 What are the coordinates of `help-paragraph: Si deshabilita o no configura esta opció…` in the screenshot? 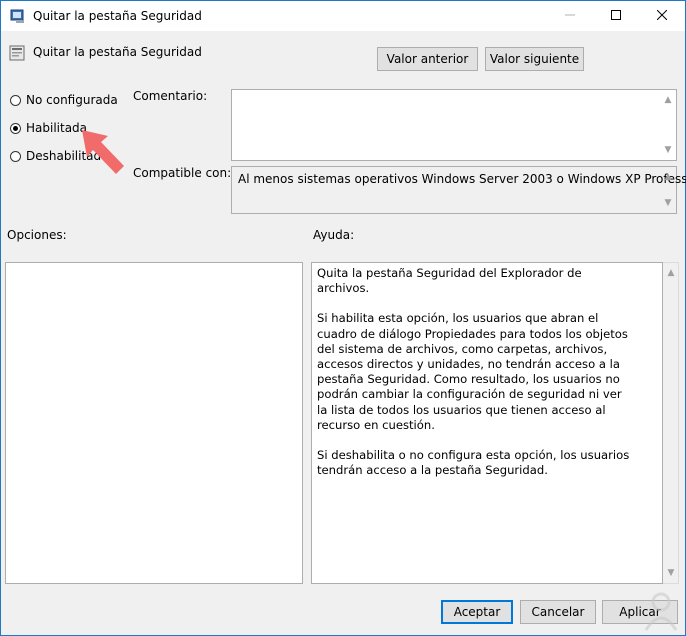 It's located at (473, 463).